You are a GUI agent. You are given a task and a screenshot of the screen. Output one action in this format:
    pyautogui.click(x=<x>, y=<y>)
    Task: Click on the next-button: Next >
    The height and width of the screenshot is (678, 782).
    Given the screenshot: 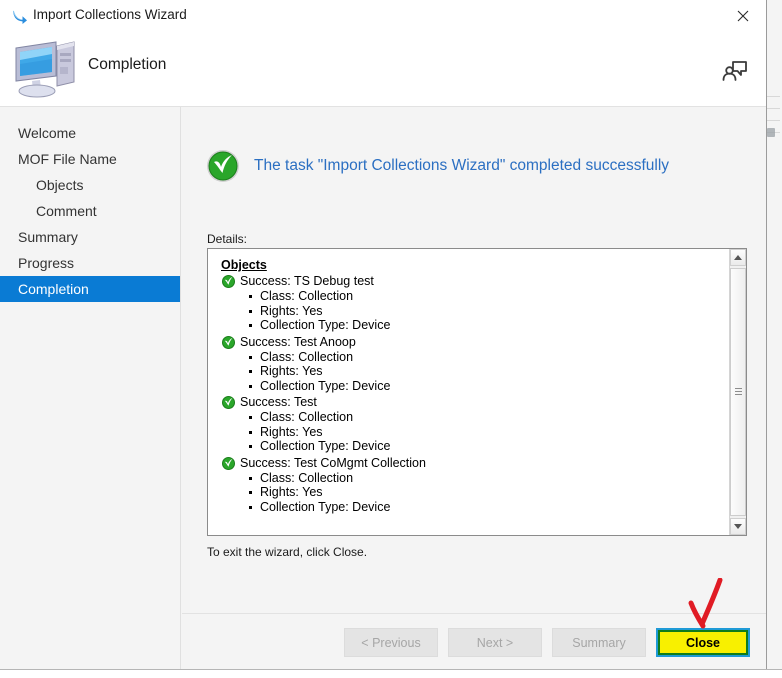 What is the action you would take?
    pyautogui.click(x=495, y=642)
    